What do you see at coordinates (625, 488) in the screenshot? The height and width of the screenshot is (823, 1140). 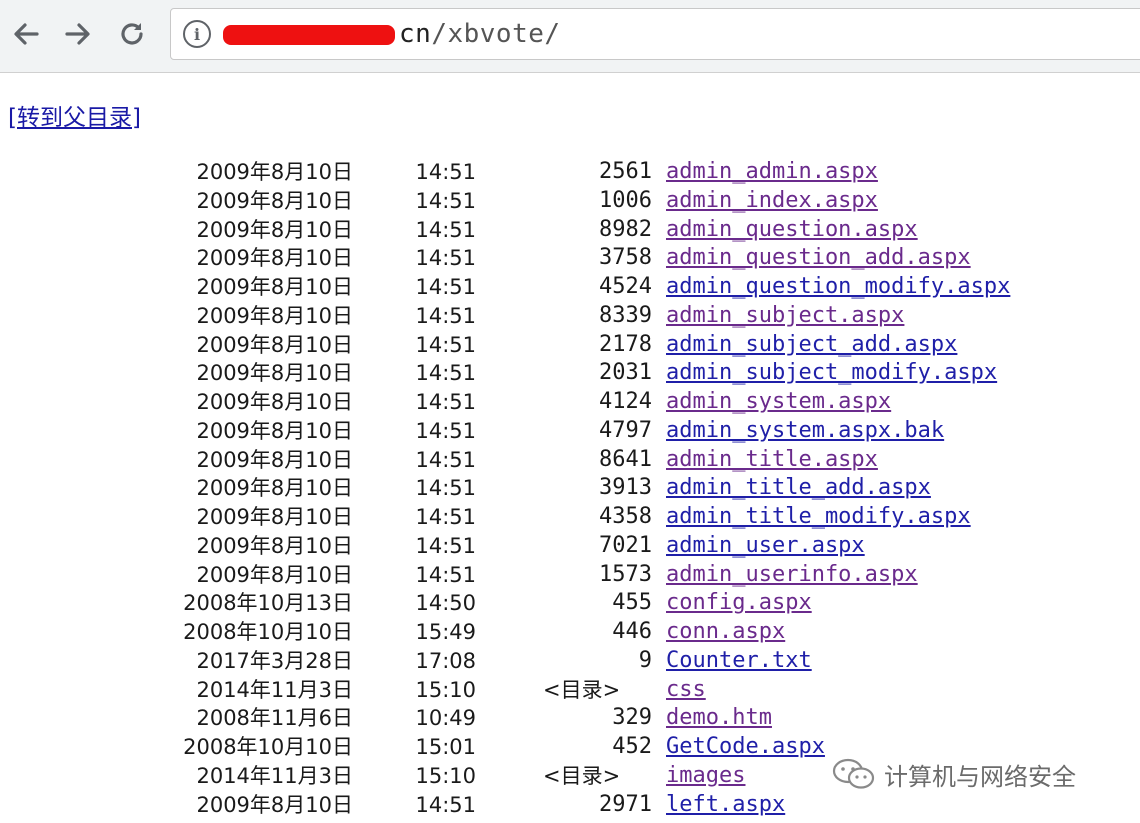 I see `entry-size: 3913` at bounding box center [625, 488].